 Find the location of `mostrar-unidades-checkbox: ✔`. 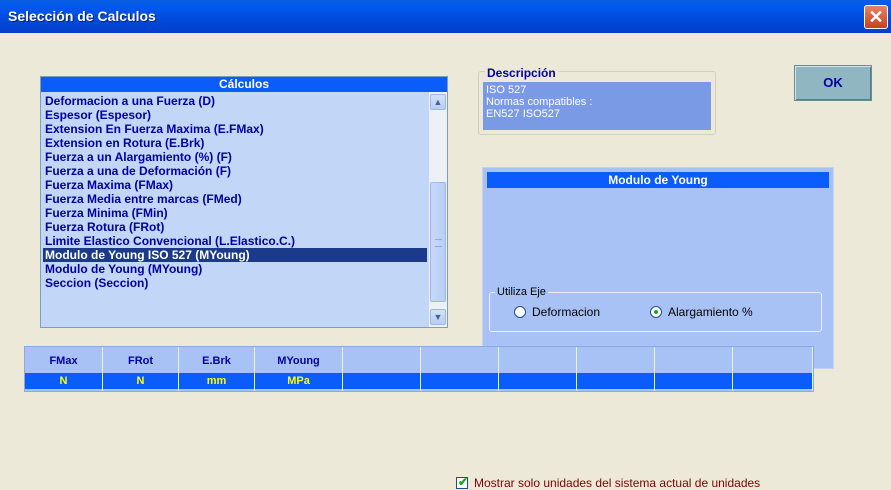

mostrar-unidades-checkbox: ✔ is located at coordinates (462, 482).